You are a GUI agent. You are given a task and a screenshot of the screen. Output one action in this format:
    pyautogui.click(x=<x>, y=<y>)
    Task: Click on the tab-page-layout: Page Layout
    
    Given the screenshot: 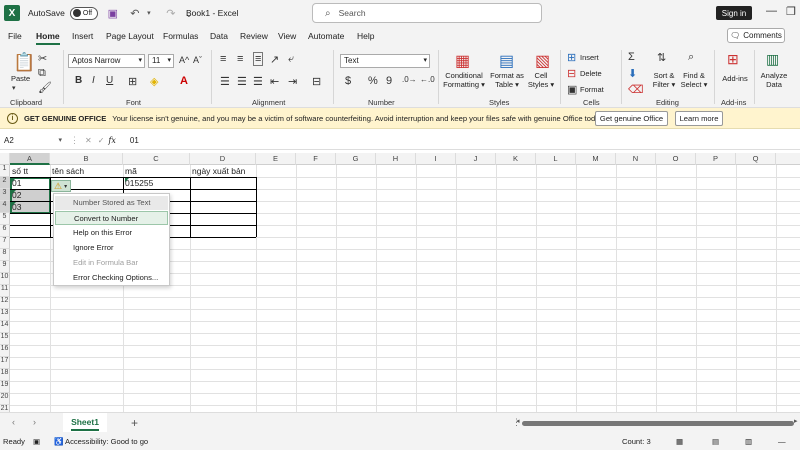 What is the action you would take?
    pyautogui.click(x=130, y=36)
    